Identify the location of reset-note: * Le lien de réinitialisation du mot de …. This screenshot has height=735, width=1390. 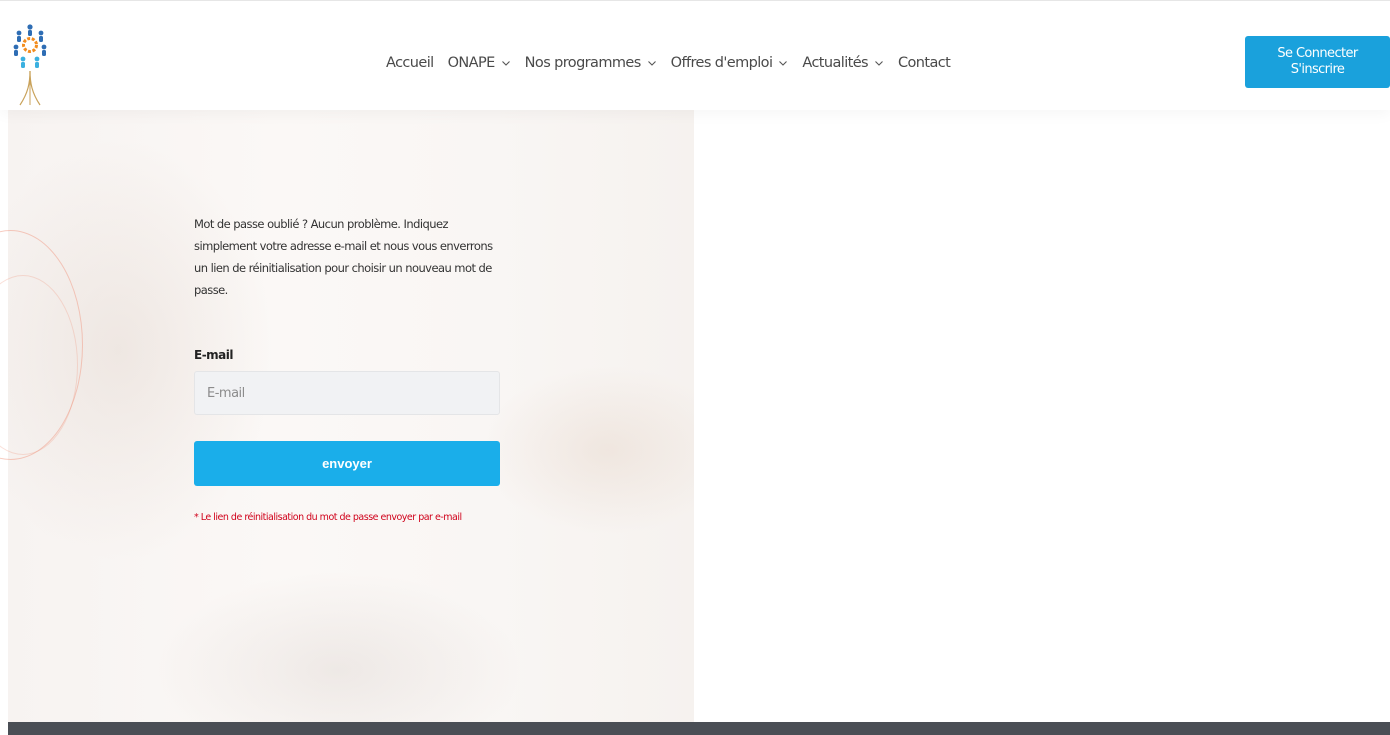
(328, 517).